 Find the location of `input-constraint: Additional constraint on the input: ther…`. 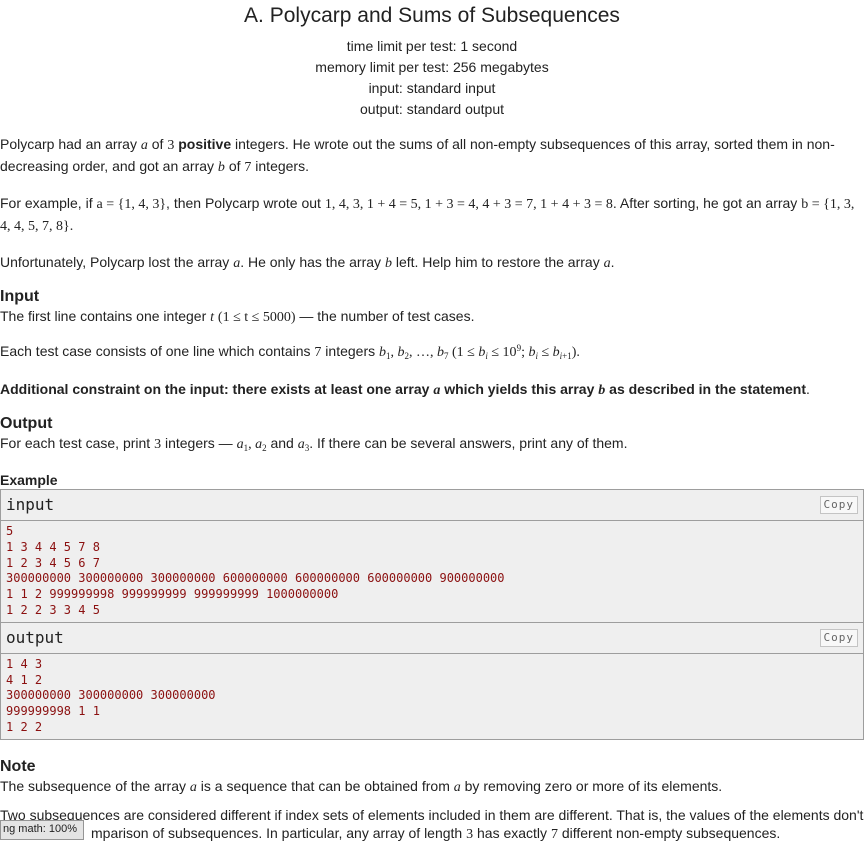

input-constraint: Additional constraint on the input: ther… is located at coordinates (405, 389).